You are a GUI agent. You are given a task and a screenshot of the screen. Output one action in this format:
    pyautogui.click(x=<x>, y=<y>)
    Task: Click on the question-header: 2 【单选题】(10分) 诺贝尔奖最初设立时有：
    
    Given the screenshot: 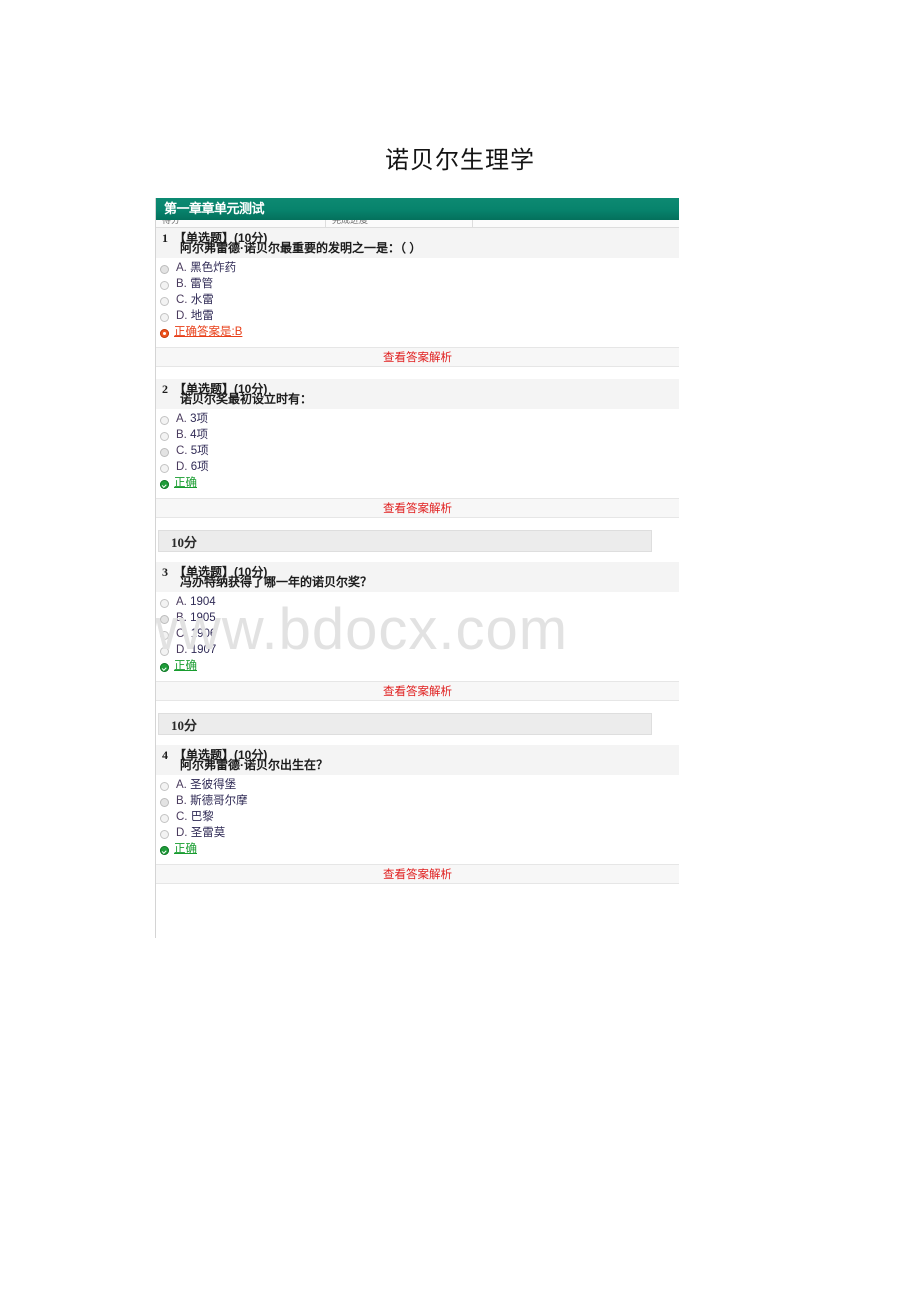 What is the action you would take?
    pyautogui.click(x=417, y=394)
    